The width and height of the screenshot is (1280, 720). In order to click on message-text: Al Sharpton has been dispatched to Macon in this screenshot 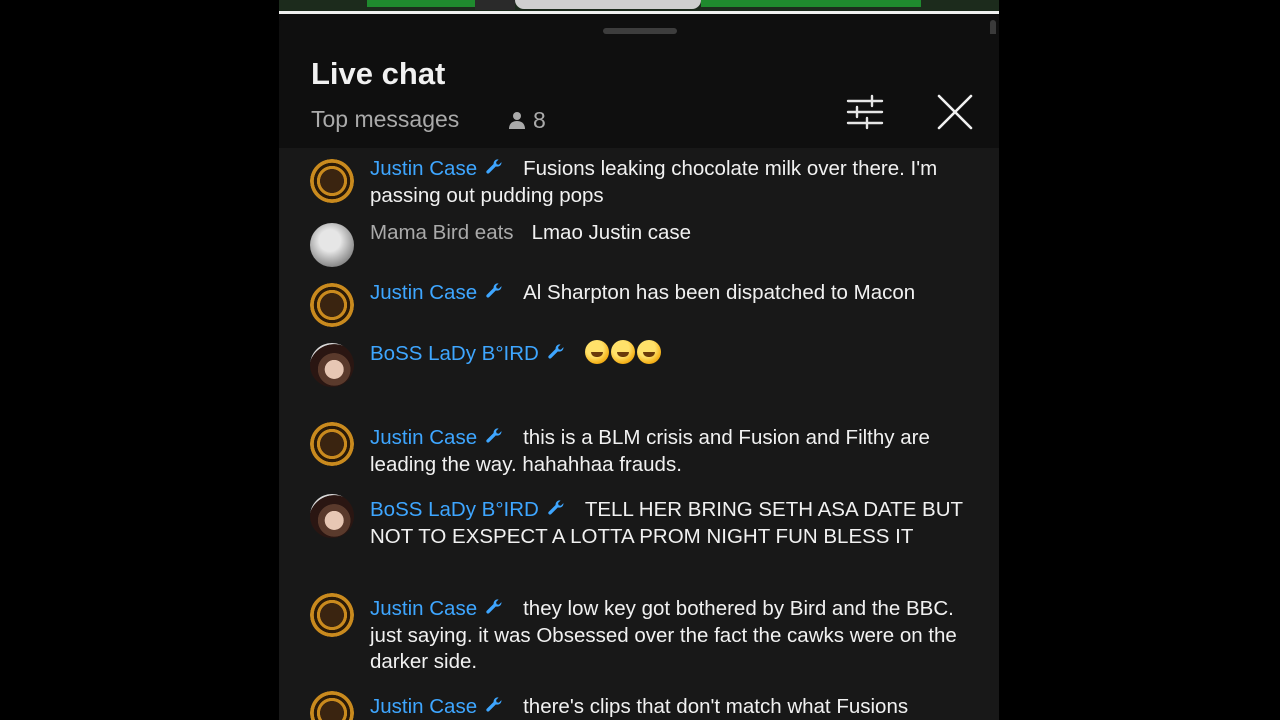, I will do `click(719, 292)`.